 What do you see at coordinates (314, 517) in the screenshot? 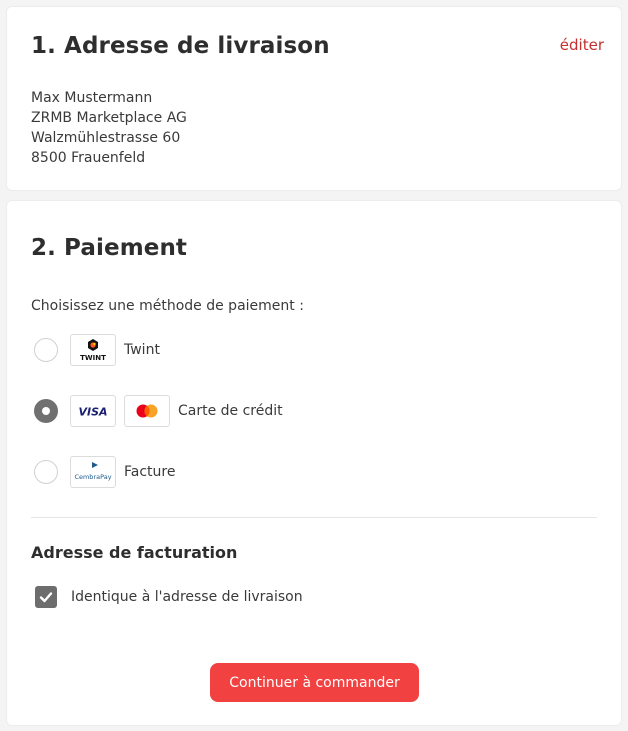
I see `section-divider` at bounding box center [314, 517].